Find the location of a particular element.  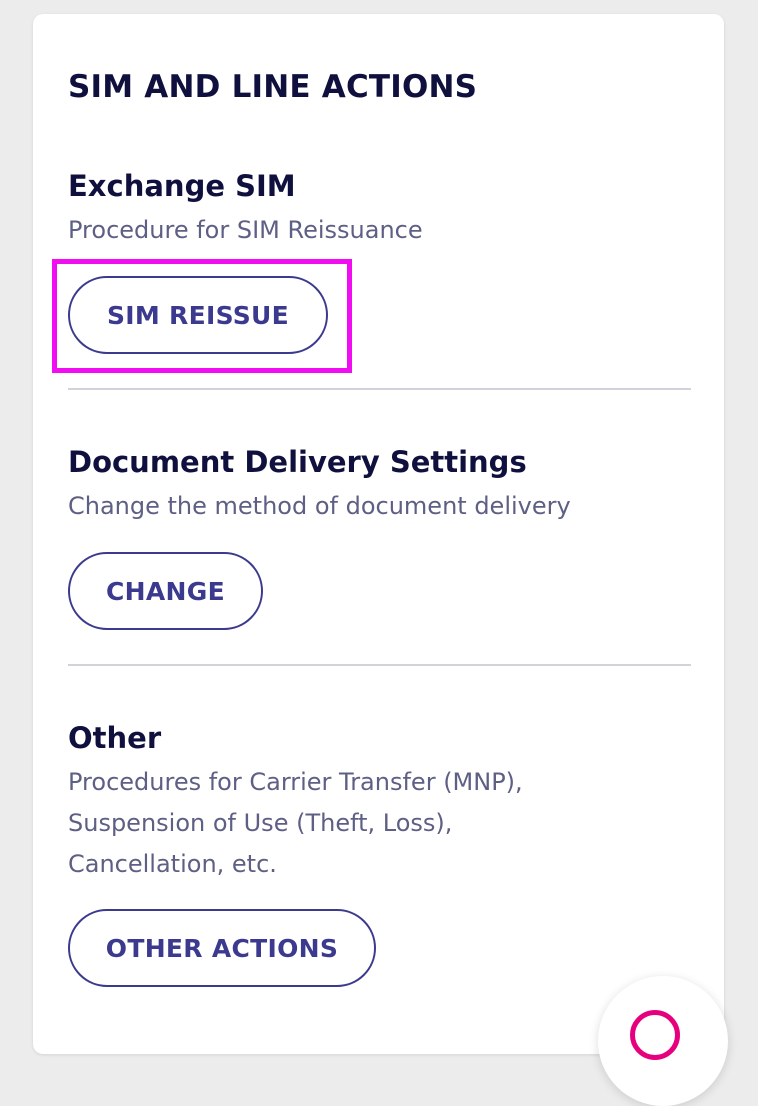

description-line: Suspension of Use (Theft, Loss), is located at coordinates (260, 823).